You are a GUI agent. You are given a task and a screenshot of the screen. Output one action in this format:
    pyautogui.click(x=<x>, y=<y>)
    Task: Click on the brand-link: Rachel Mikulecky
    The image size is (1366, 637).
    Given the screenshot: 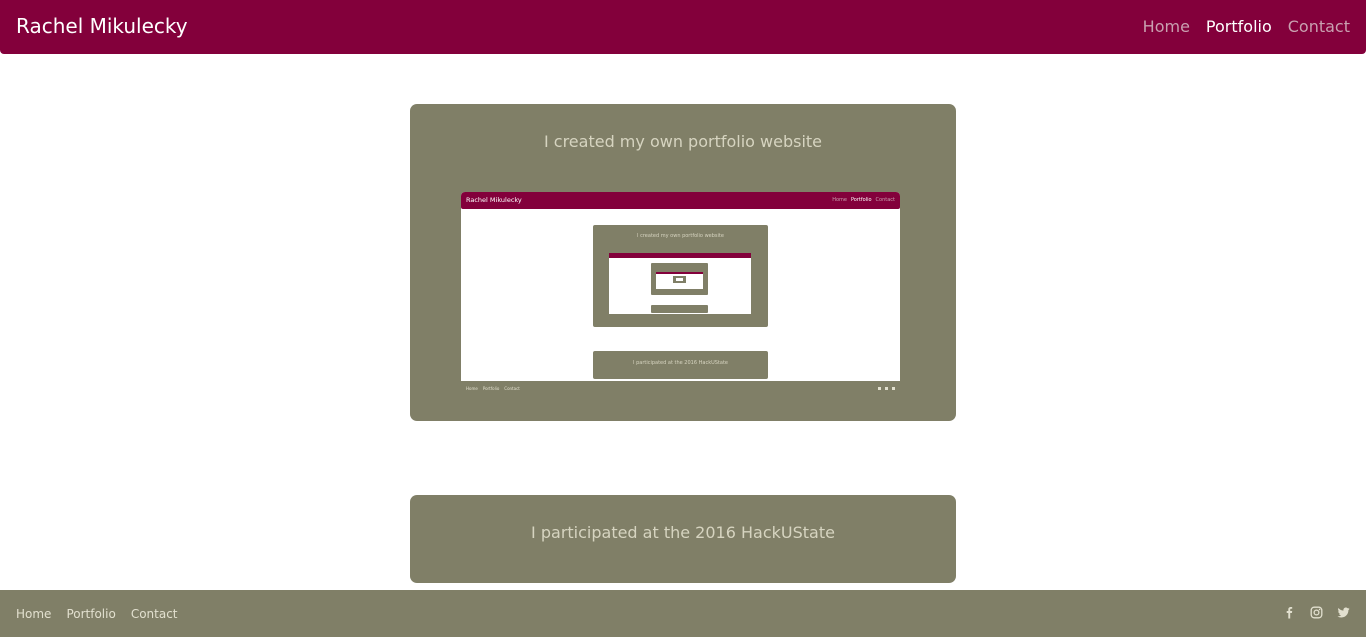 What is the action you would take?
    pyautogui.click(x=102, y=26)
    